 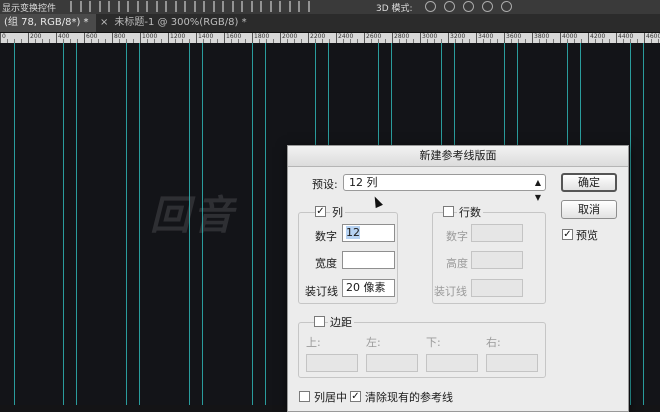 What do you see at coordinates (589, 182) in the screenshot?
I see `ok-button: 确定` at bounding box center [589, 182].